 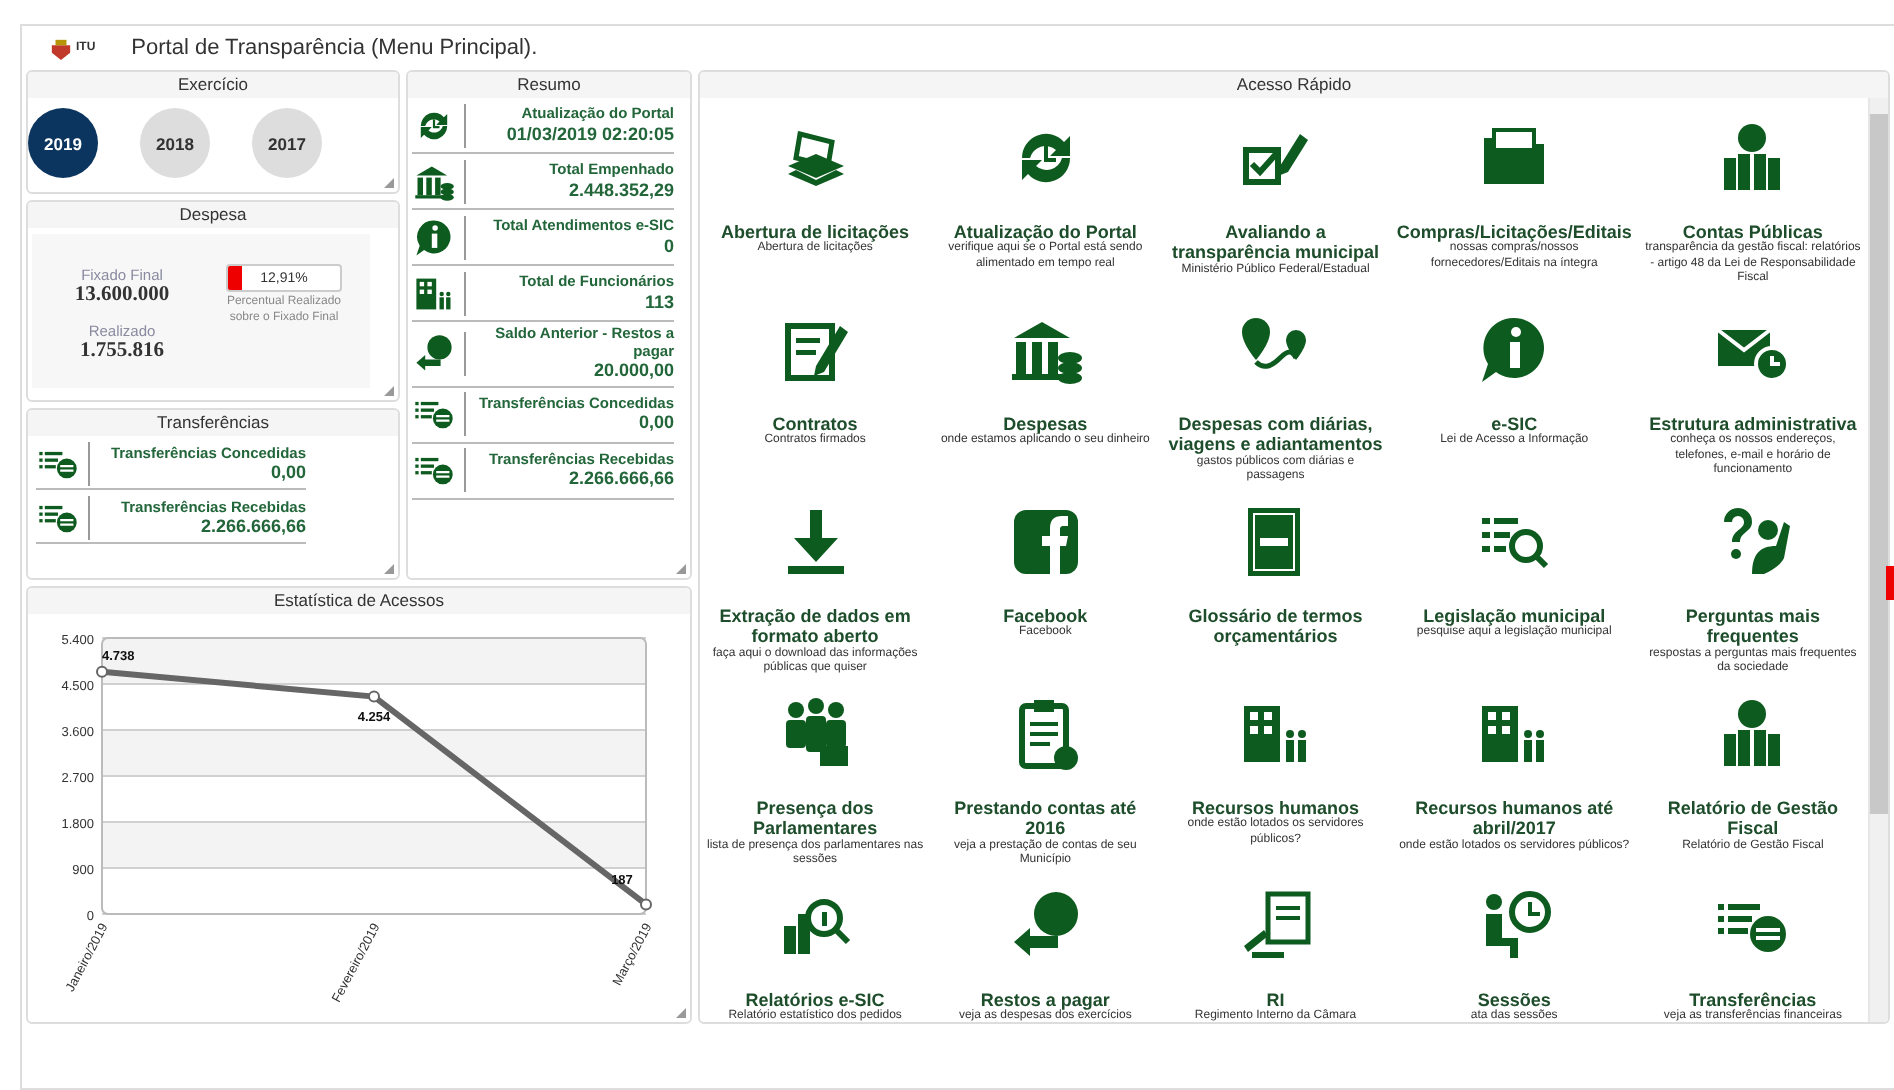 I want to click on tile-link: Despesas, so click(x=1045, y=424).